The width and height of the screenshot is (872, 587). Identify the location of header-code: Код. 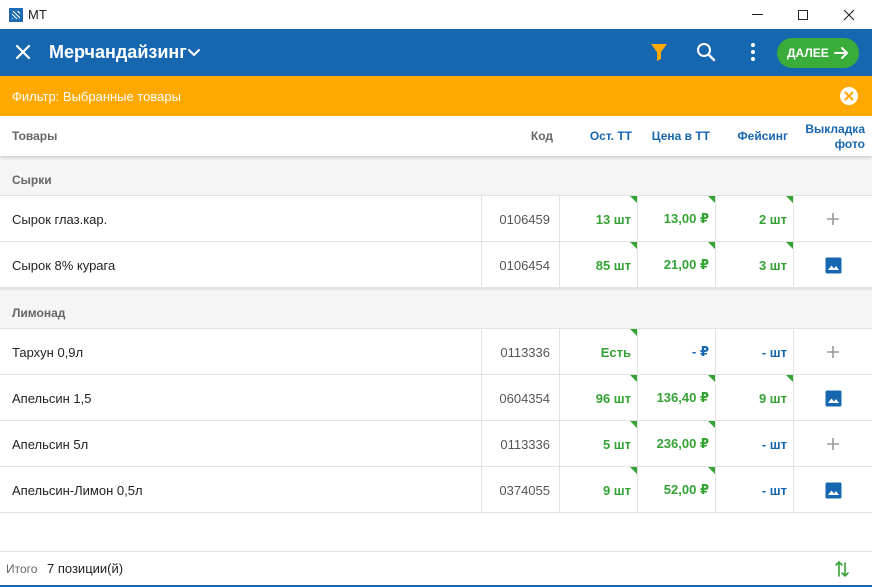
(542, 136).